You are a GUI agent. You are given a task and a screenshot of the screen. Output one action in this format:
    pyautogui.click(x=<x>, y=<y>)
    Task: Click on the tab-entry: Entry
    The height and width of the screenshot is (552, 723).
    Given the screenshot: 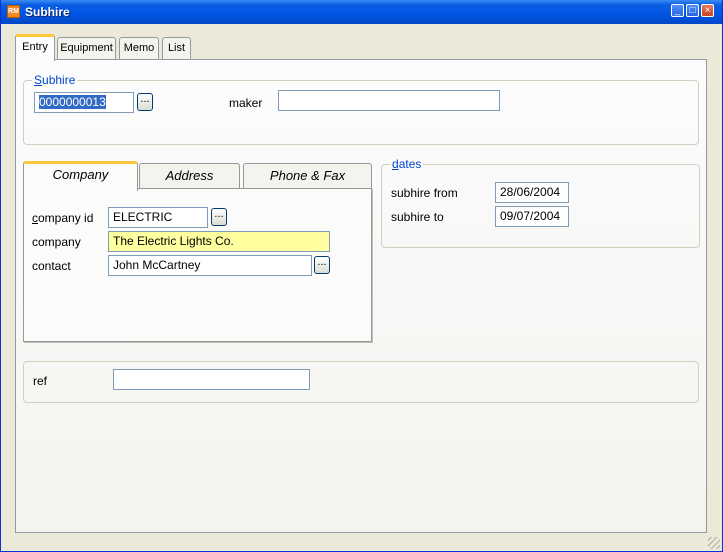 What is the action you would take?
    pyautogui.click(x=35, y=47)
    